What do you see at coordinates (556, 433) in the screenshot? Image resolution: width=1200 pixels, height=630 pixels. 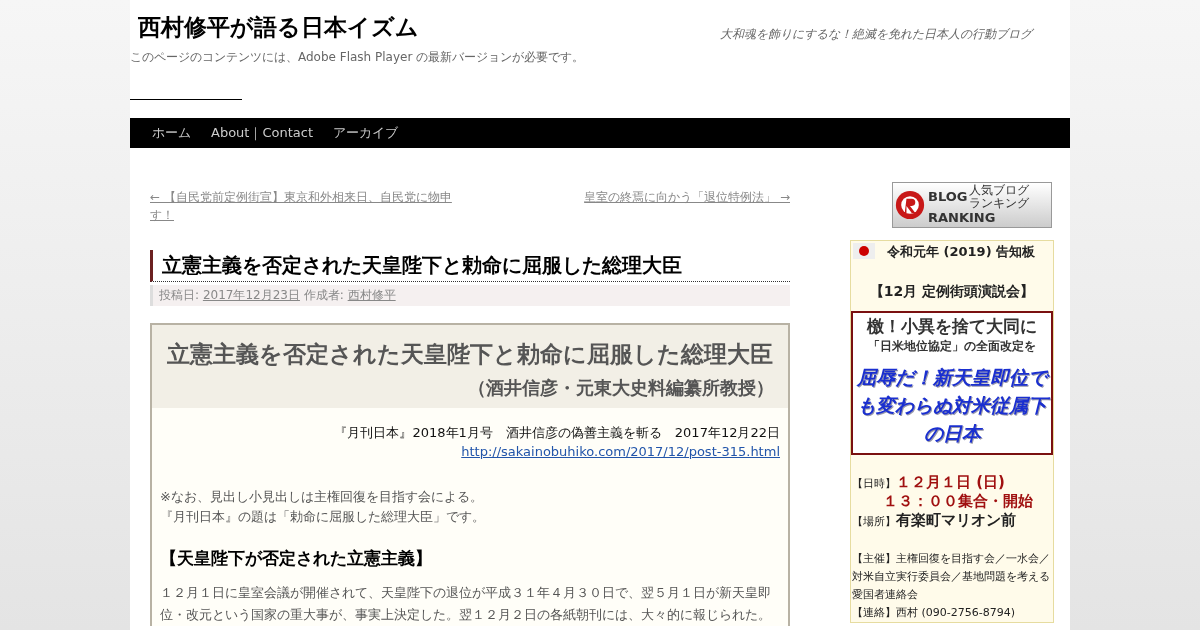 I see `source-line: 『月刊日本』2018年1月号 酒井信彦の偽善主義を斬る 2017年12月22日` at bounding box center [556, 433].